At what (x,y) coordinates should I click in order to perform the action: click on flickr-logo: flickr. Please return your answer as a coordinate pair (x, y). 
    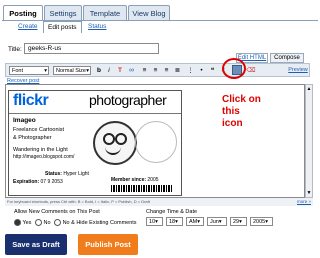
    Looking at the image, I should click on (31, 101).